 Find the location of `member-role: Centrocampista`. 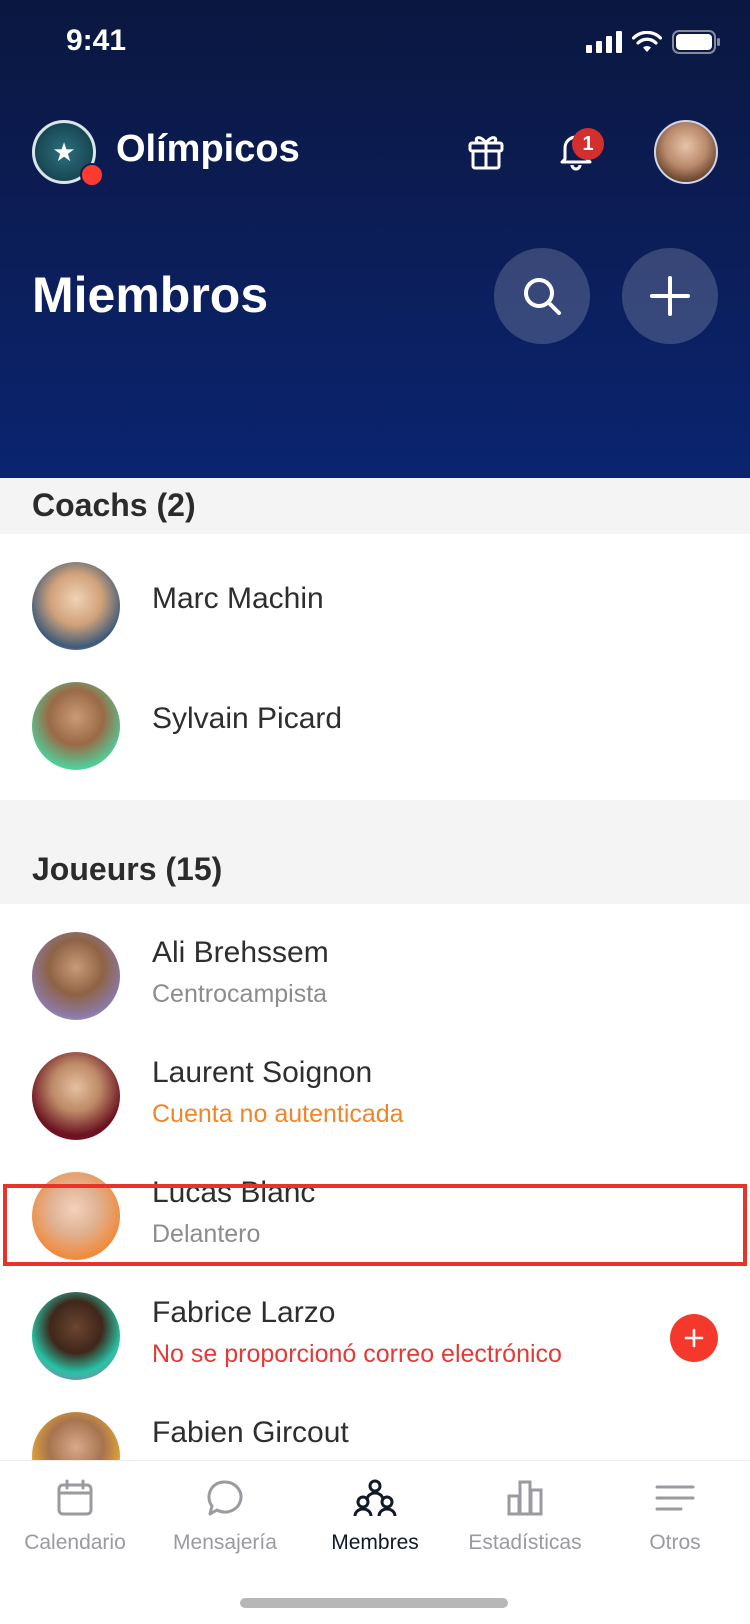

member-role: Centrocampista is located at coordinates (240, 994).